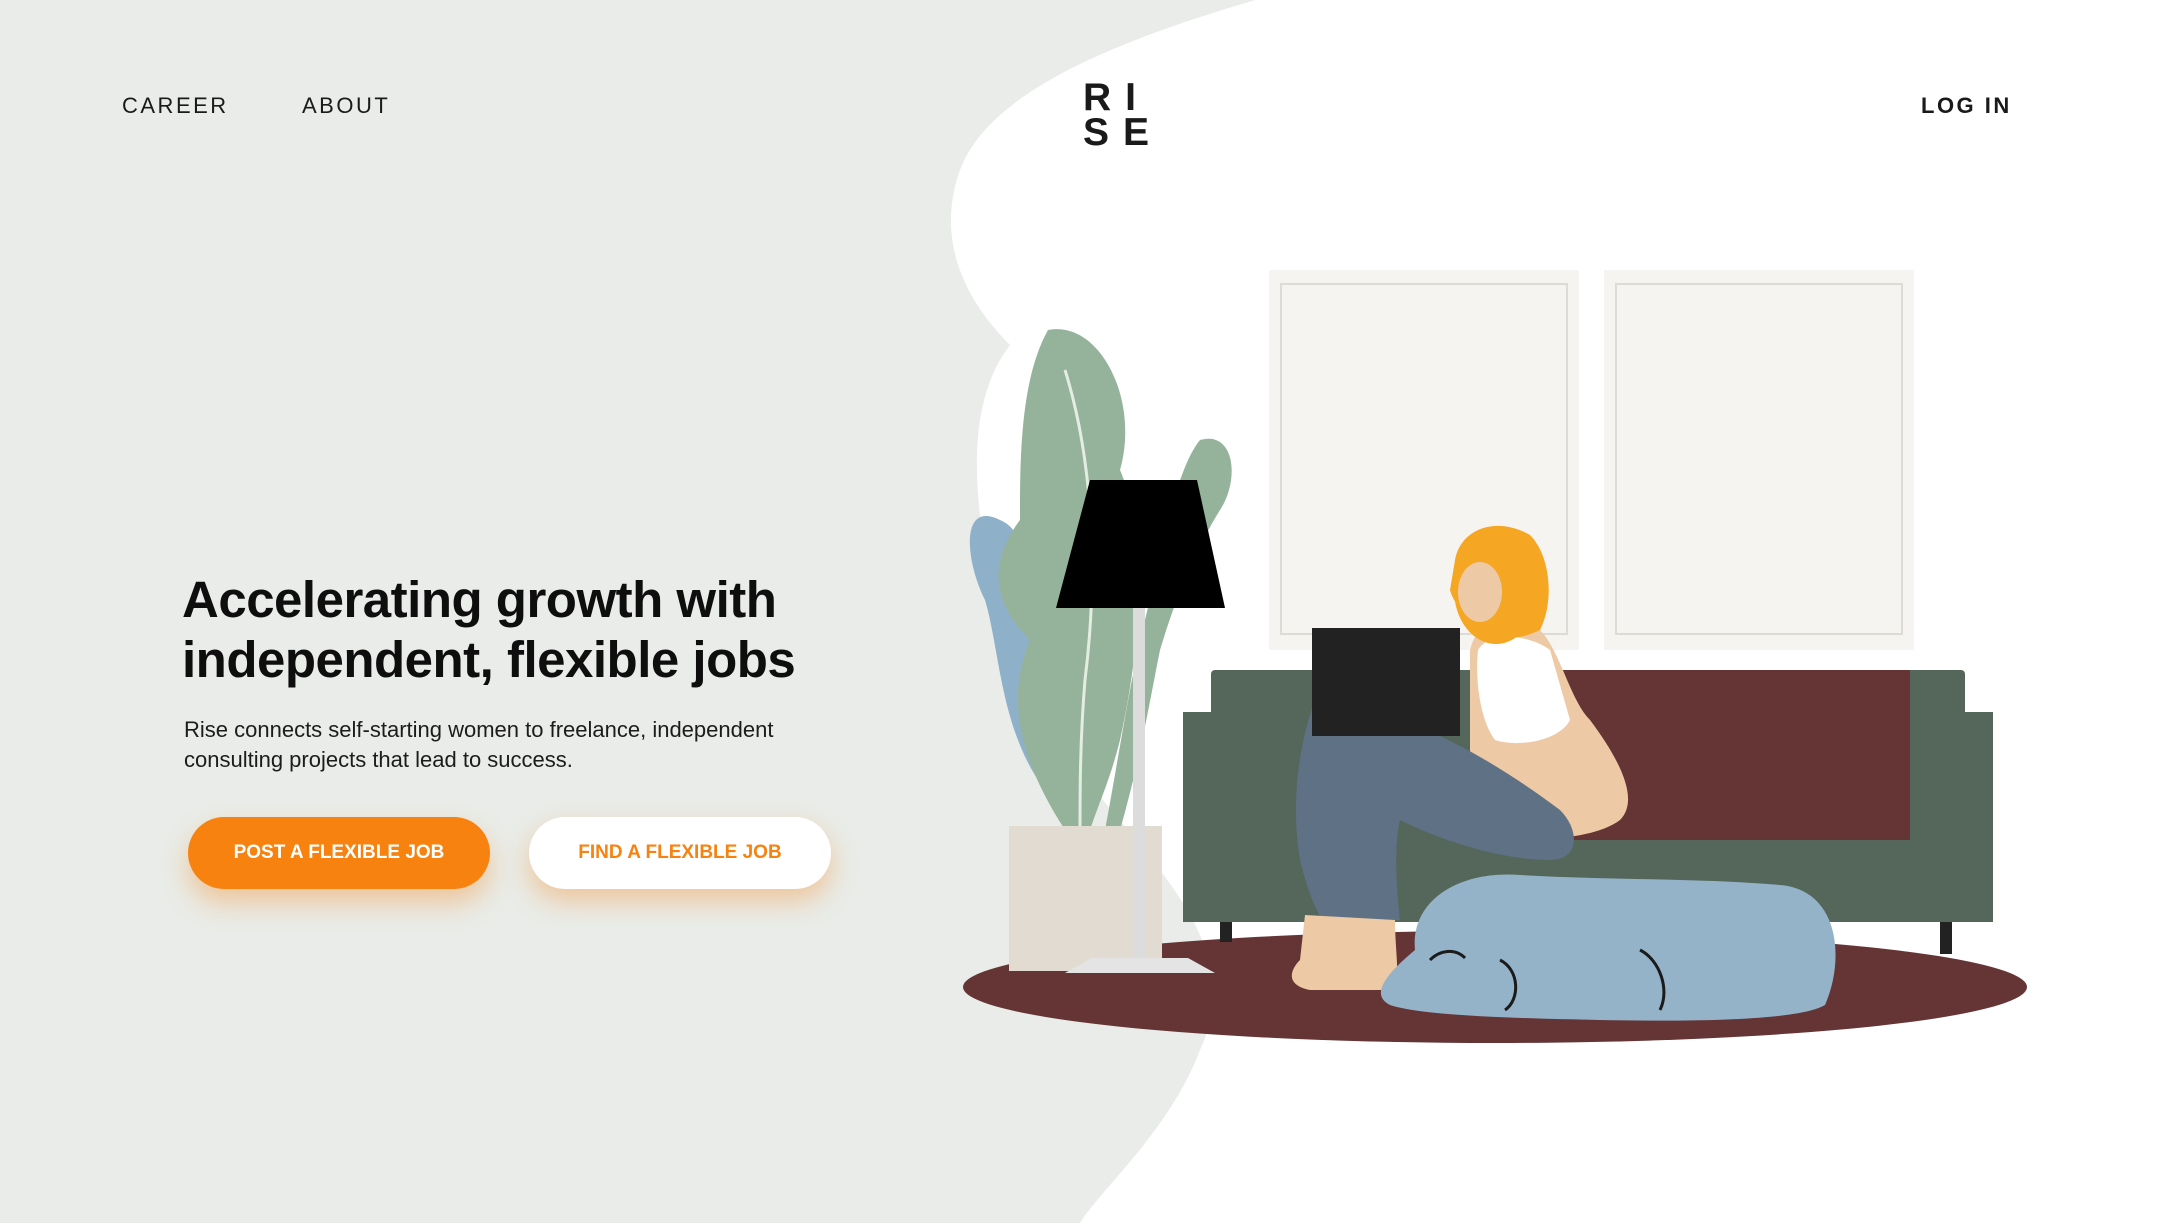 The height and width of the screenshot is (1223, 2180). I want to click on find-flexible-job-button: FIND A FLEXIBLE JOB, so click(680, 853).